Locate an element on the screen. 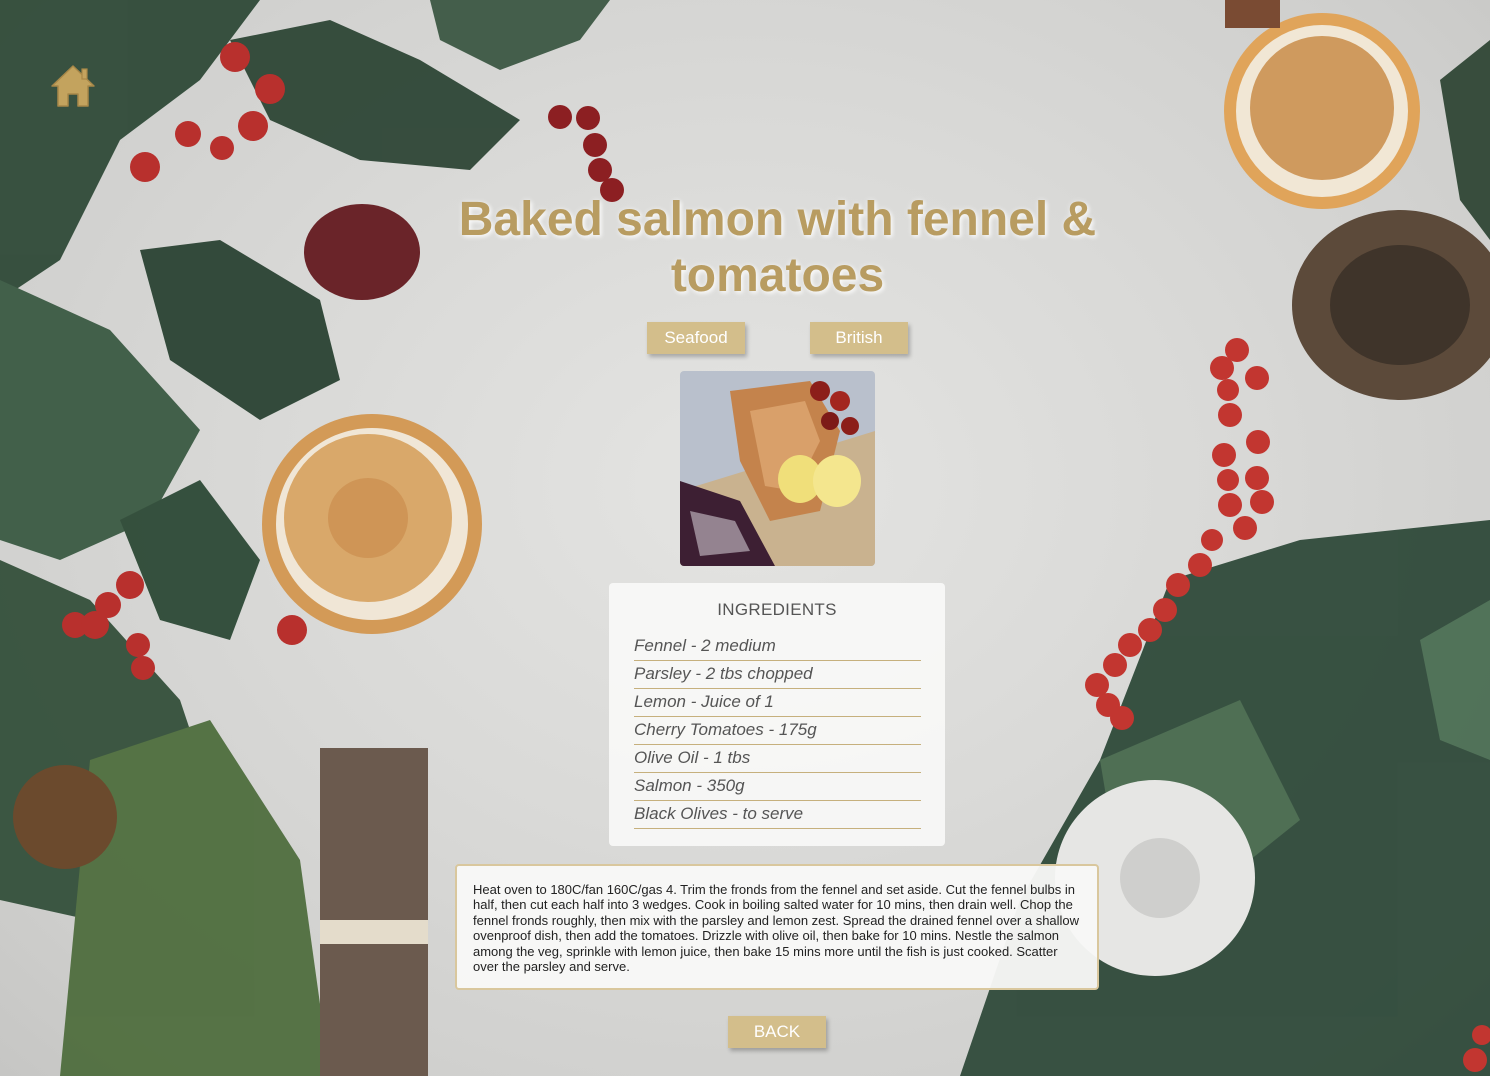  tag-seafood-button: Seafood is located at coordinates (696, 338).